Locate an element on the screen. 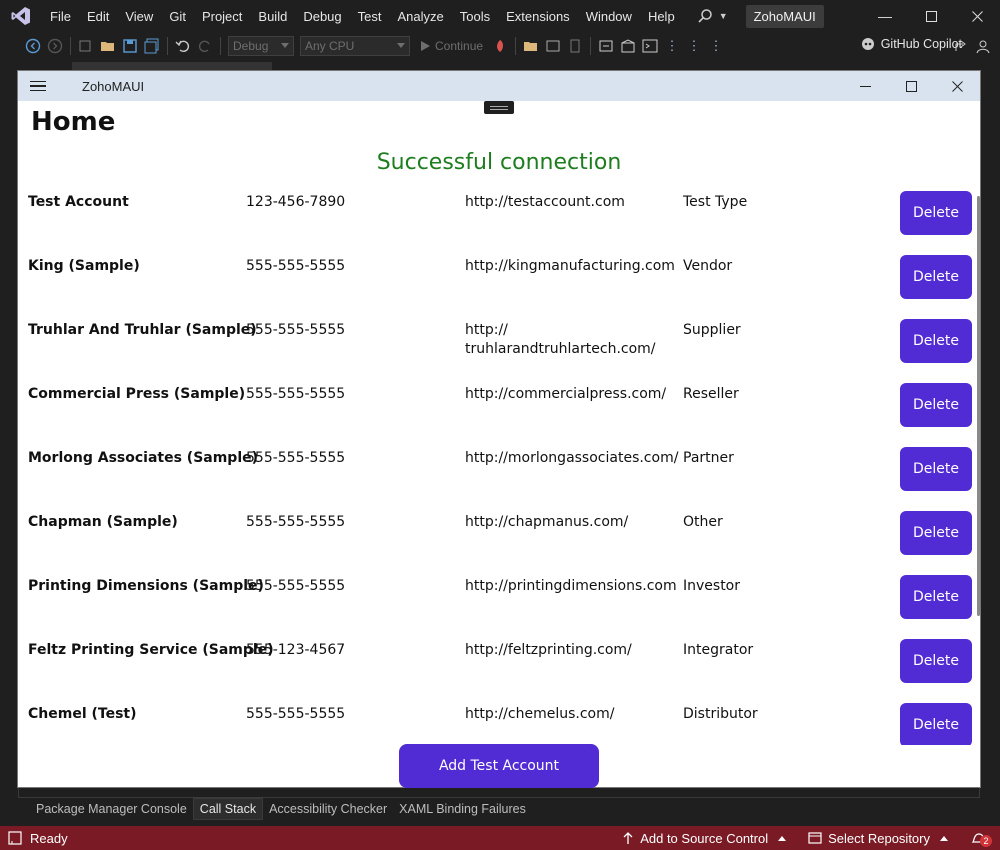 The width and height of the screenshot is (1000, 850). account-type: Vendor is located at coordinates (708, 266).